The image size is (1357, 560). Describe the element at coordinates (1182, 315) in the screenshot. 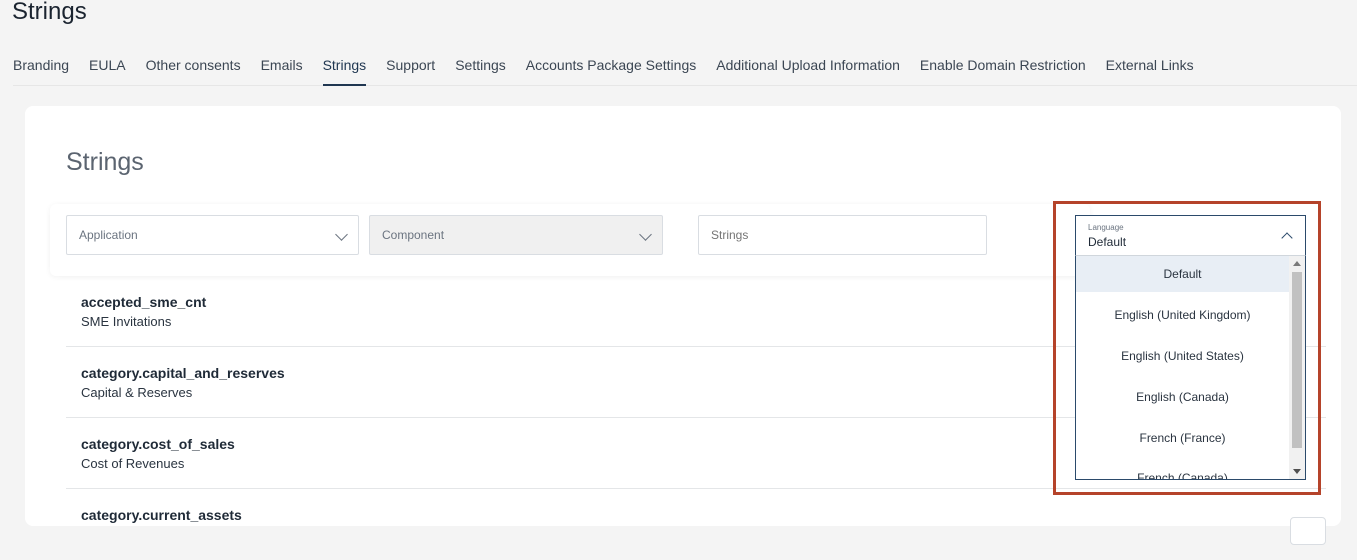

I see `language-option-english-uk: English (United Kingdom)` at that location.